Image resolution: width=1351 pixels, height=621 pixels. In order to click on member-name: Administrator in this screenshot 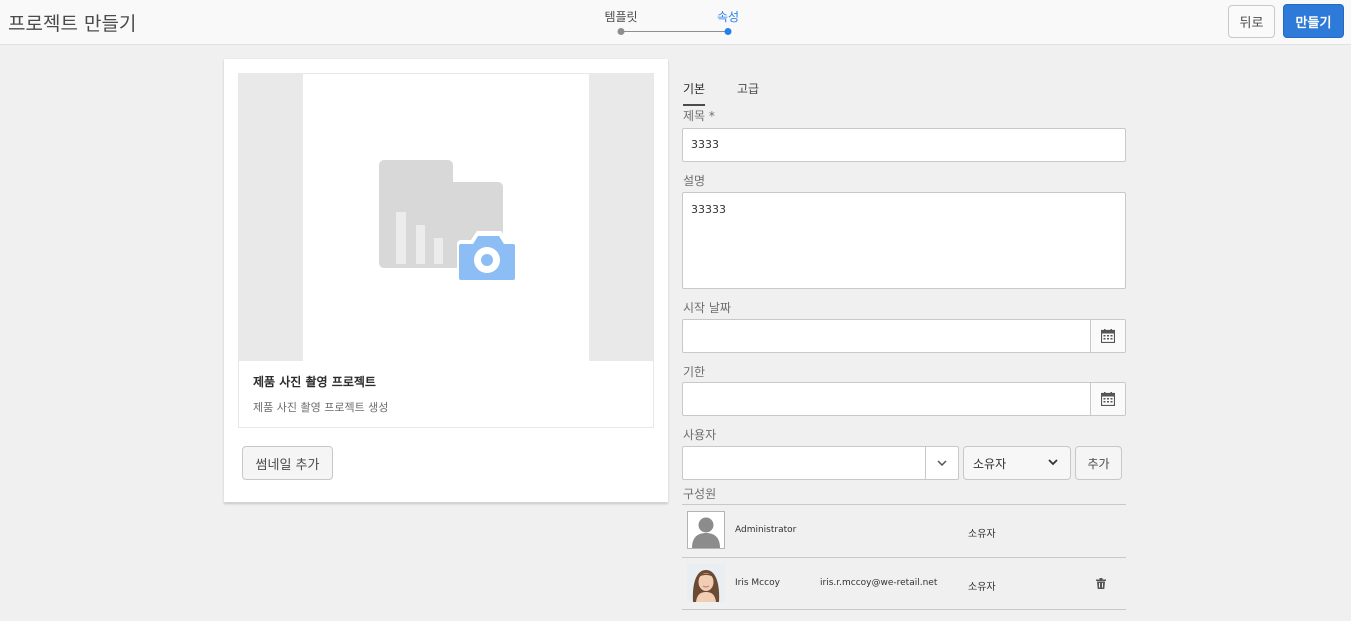, I will do `click(766, 530)`.